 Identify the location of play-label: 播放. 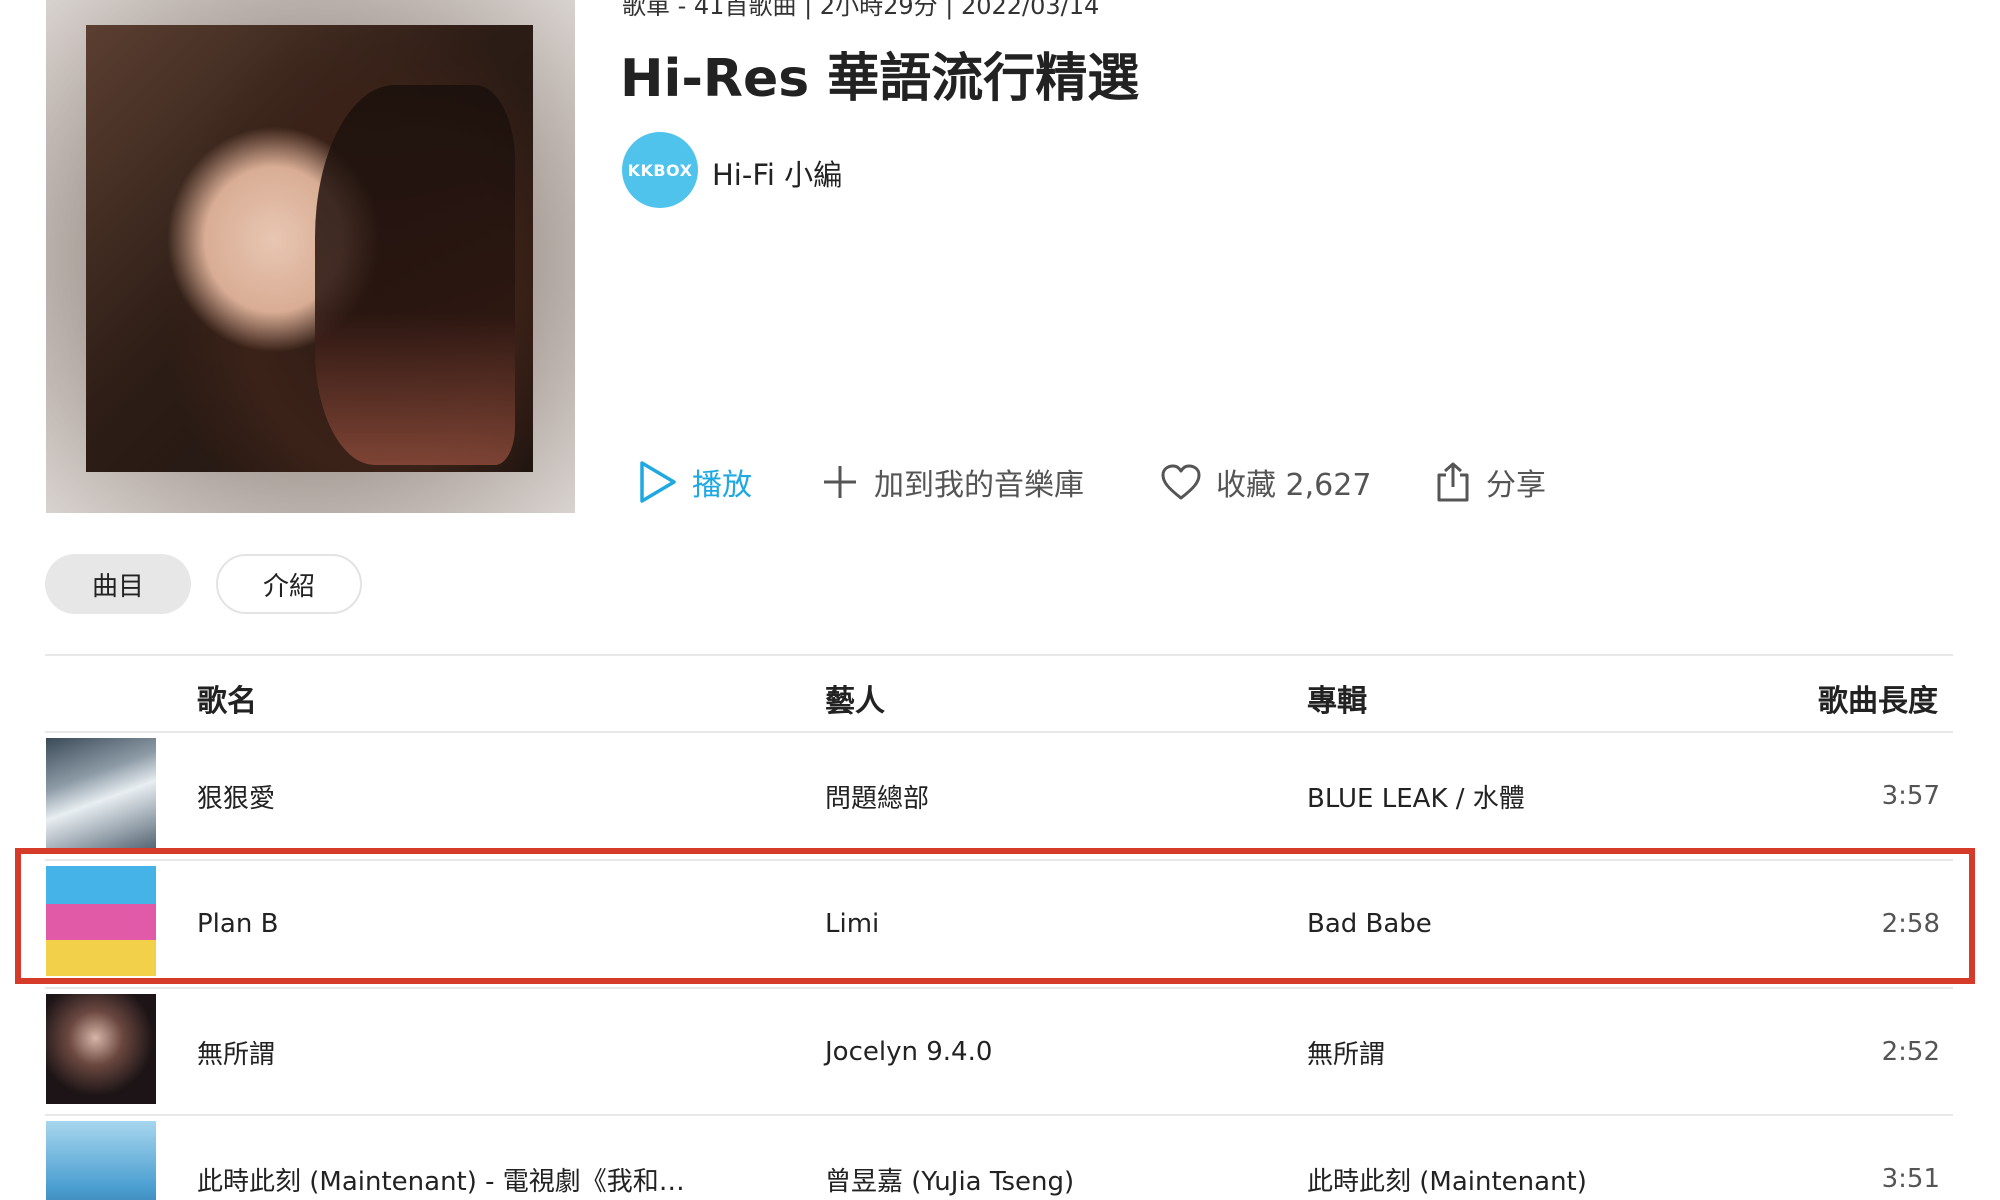
(722, 485).